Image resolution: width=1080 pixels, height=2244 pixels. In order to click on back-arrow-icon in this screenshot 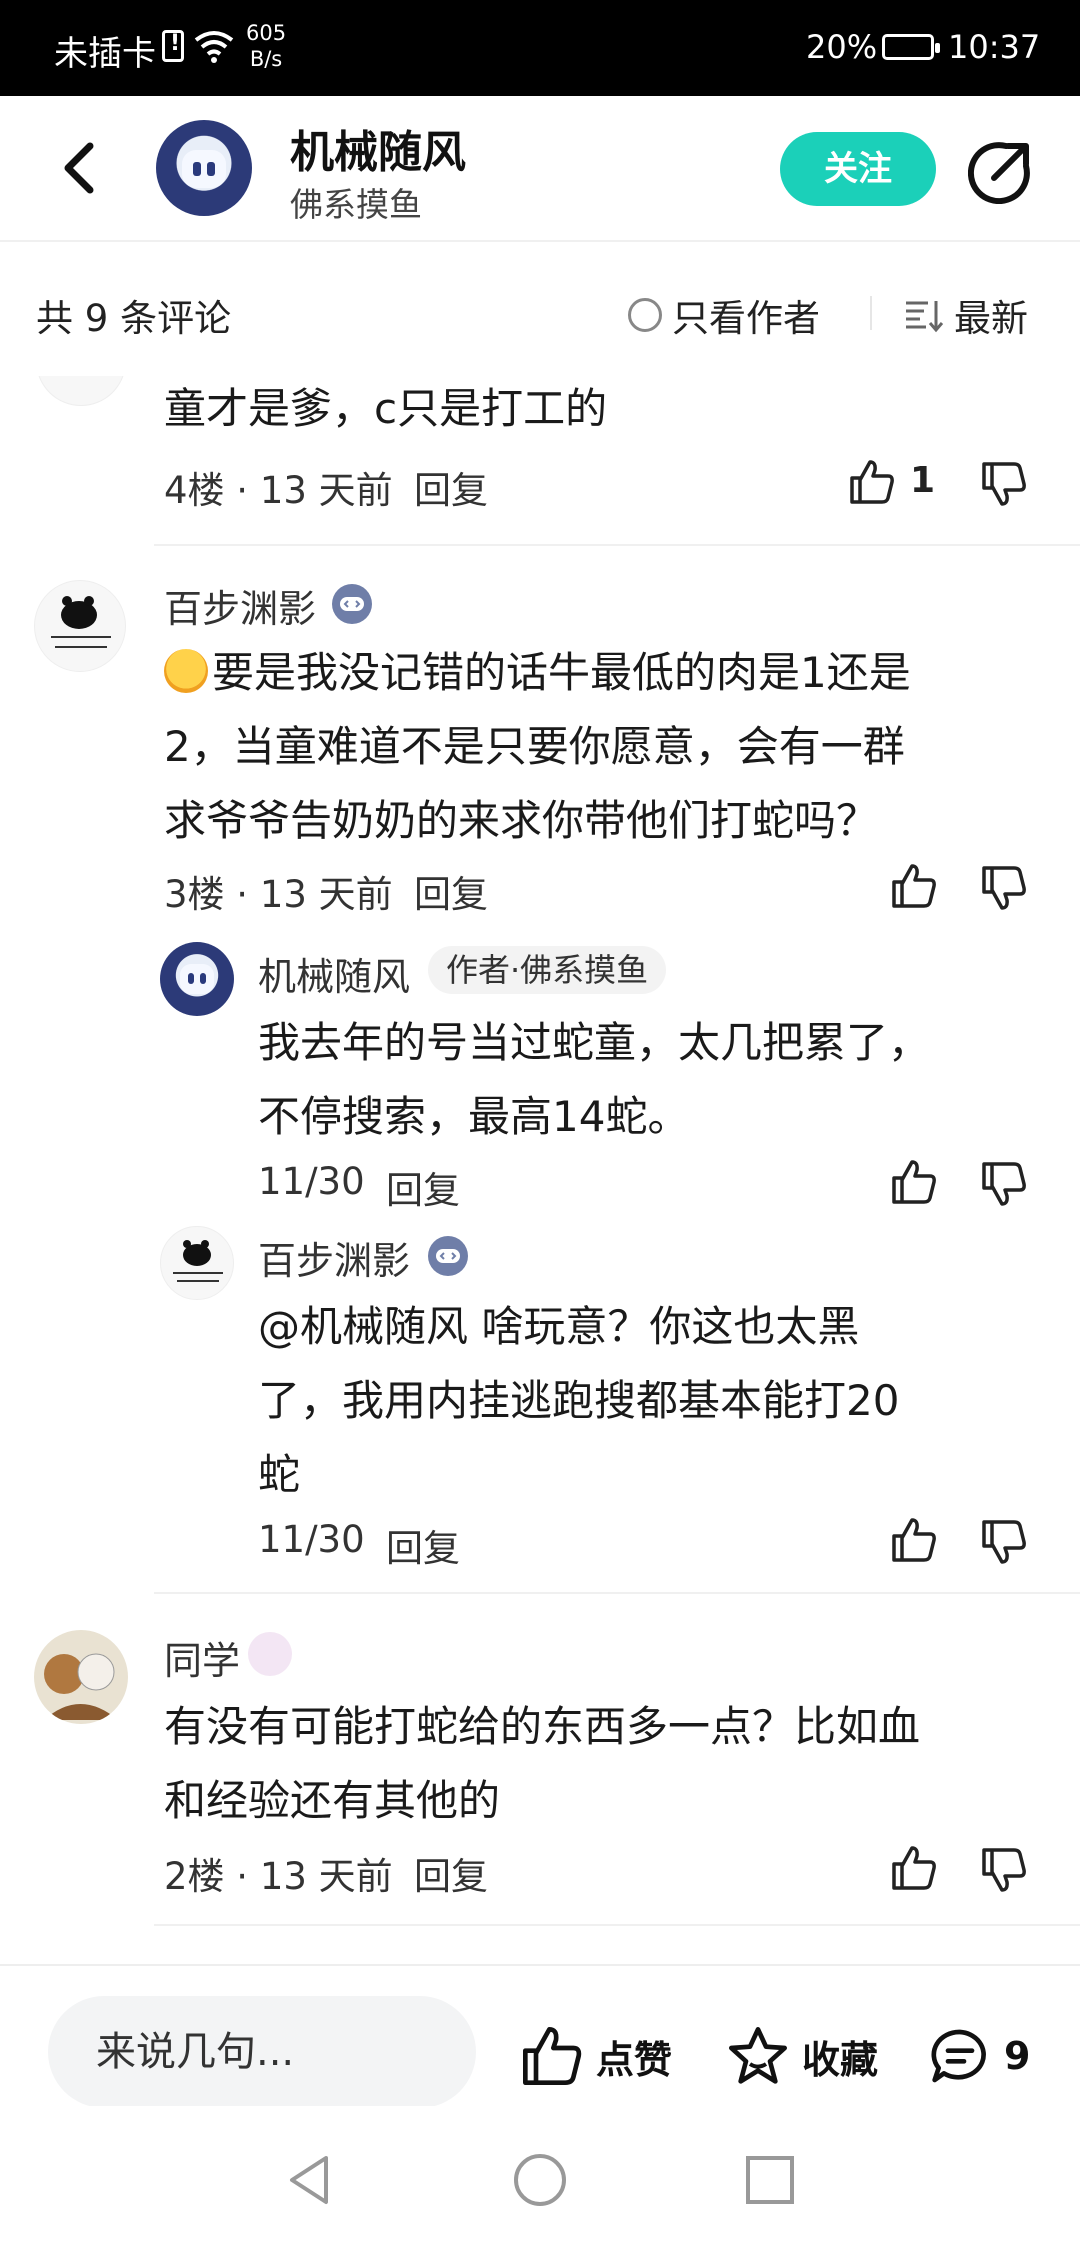, I will do `click(80, 168)`.